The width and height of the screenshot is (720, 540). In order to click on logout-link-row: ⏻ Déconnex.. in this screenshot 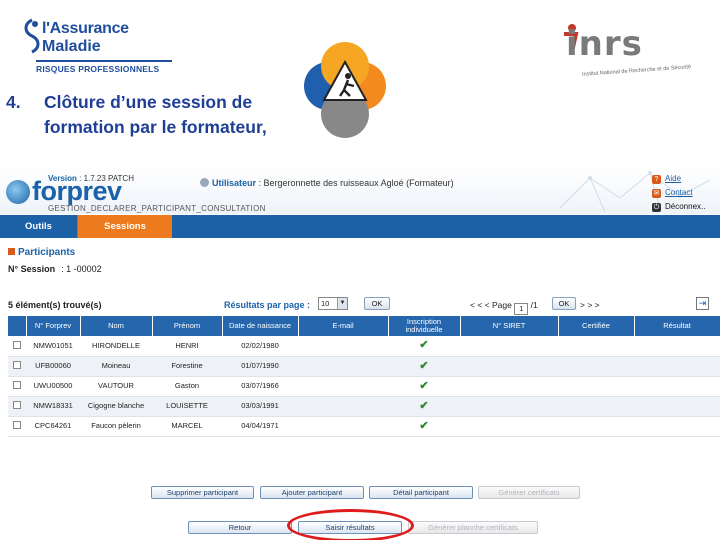, I will do `click(678, 207)`.